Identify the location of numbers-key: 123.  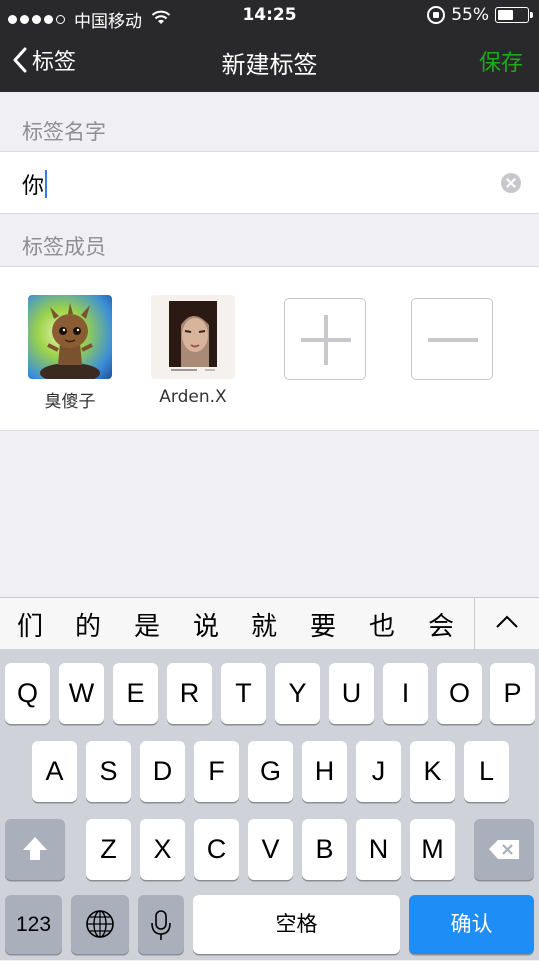
(33, 924).